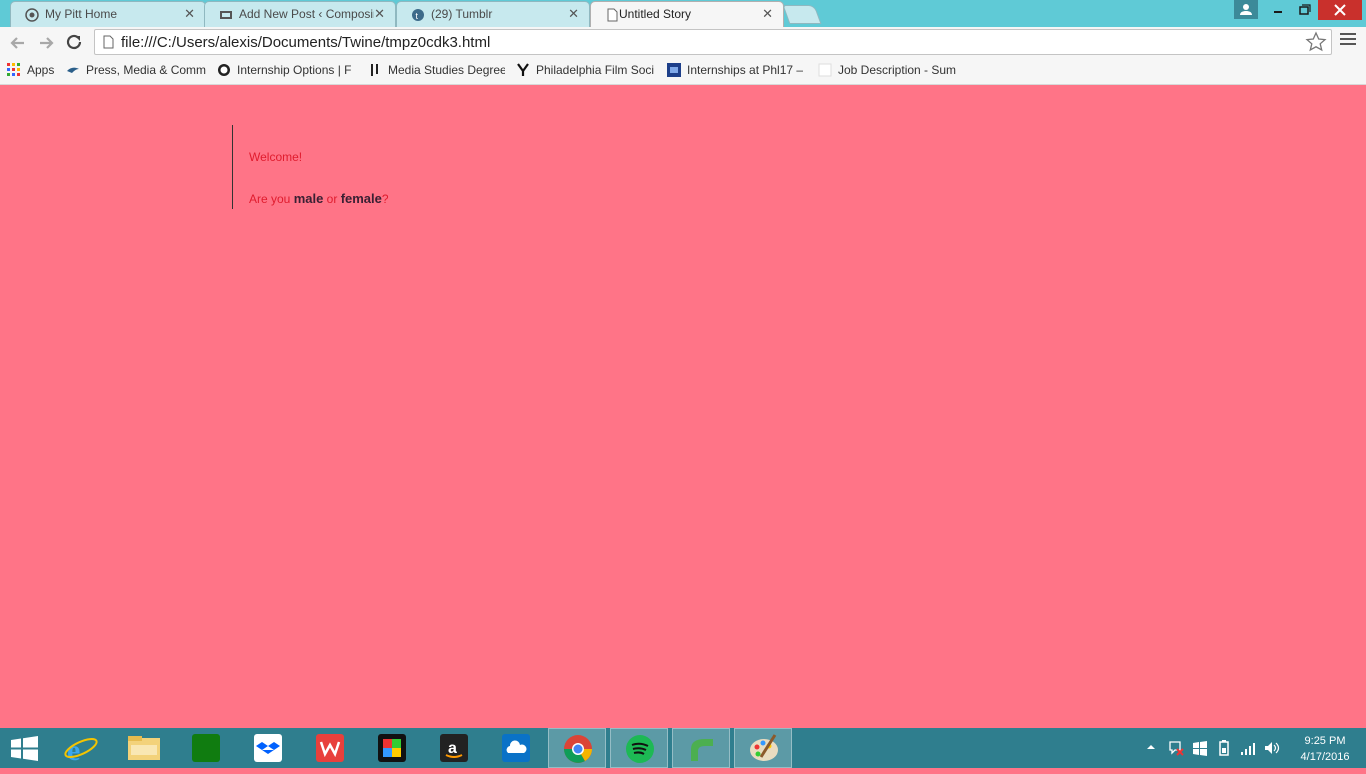  What do you see at coordinates (81, 14) in the screenshot?
I see `tab-title: My Pitt Home` at bounding box center [81, 14].